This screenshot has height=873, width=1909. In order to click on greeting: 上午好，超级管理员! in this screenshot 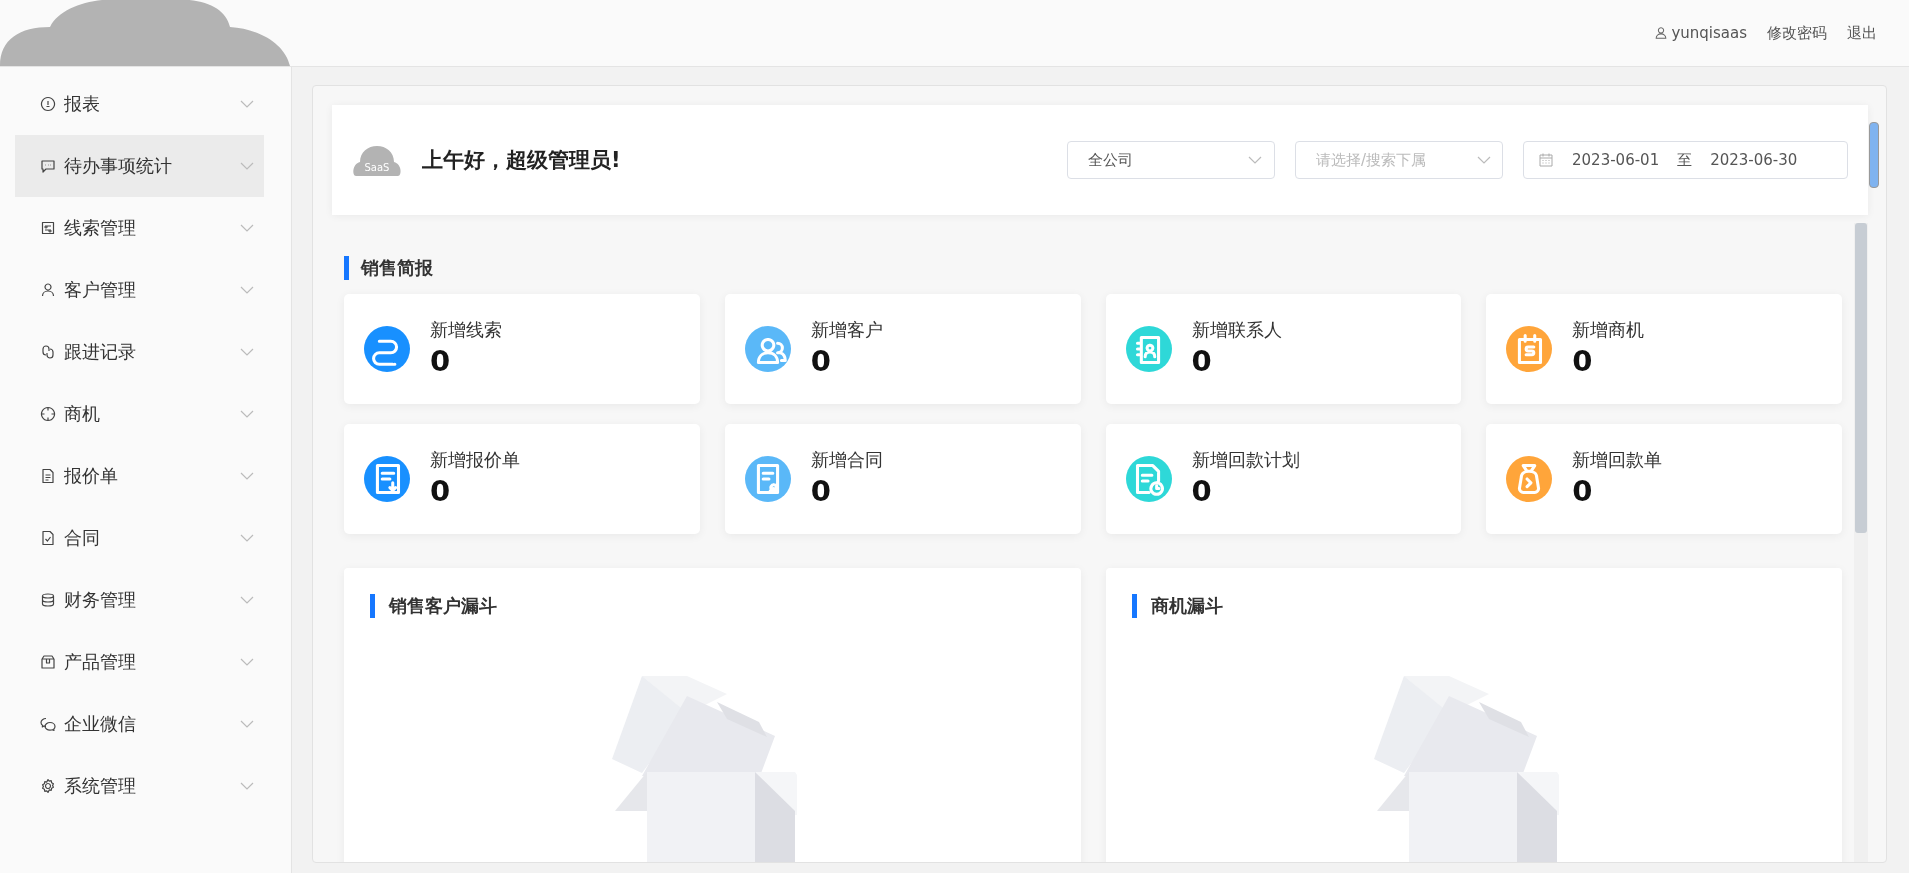, I will do `click(522, 160)`.